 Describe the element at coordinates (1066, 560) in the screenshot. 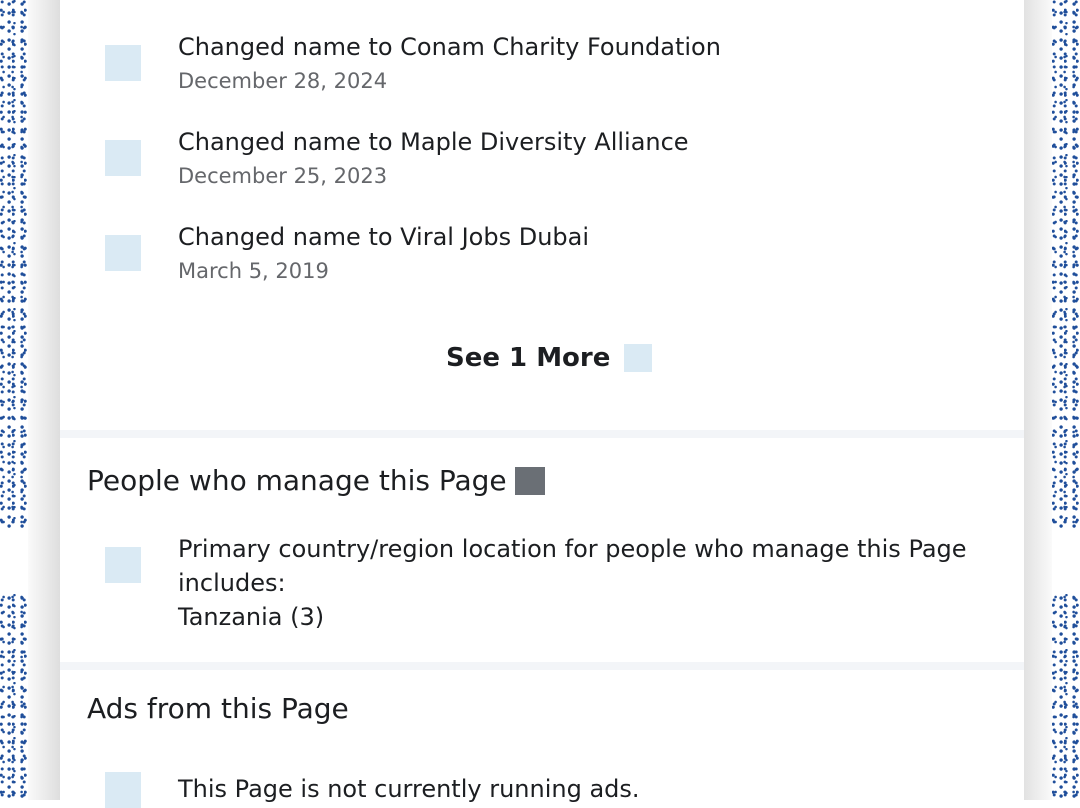

I see `right-border-gap` at that location.